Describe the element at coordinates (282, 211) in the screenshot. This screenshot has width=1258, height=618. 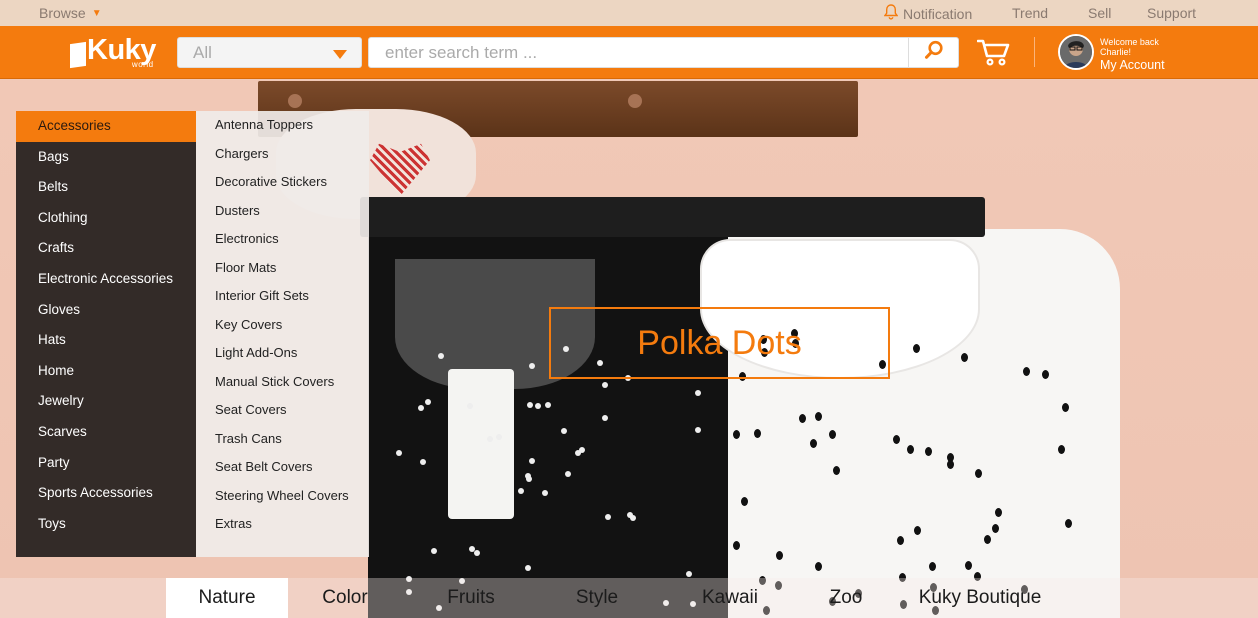
I see `submenu-item: Dusters` at that location.